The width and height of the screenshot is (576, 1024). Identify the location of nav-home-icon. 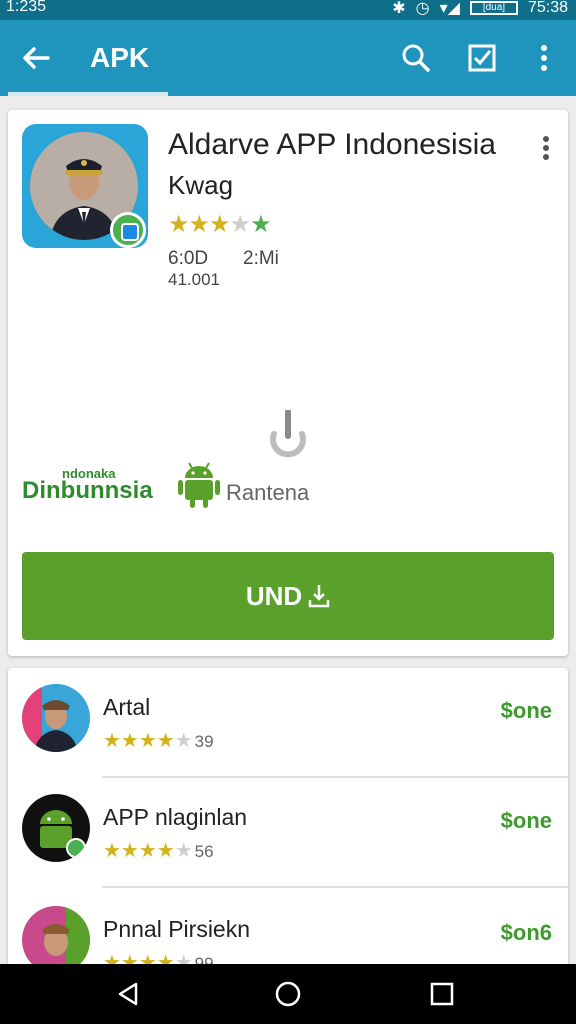
(288, 994).